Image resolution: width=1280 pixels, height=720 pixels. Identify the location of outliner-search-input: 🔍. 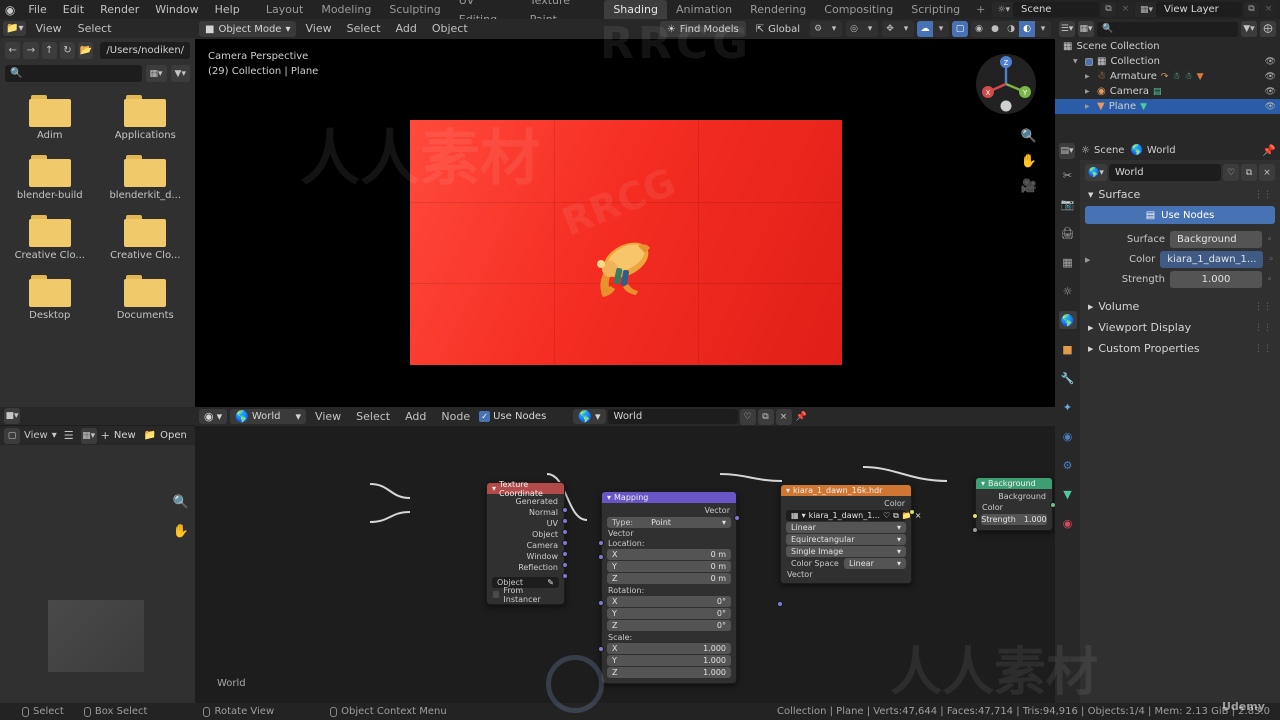
(1167, 29).